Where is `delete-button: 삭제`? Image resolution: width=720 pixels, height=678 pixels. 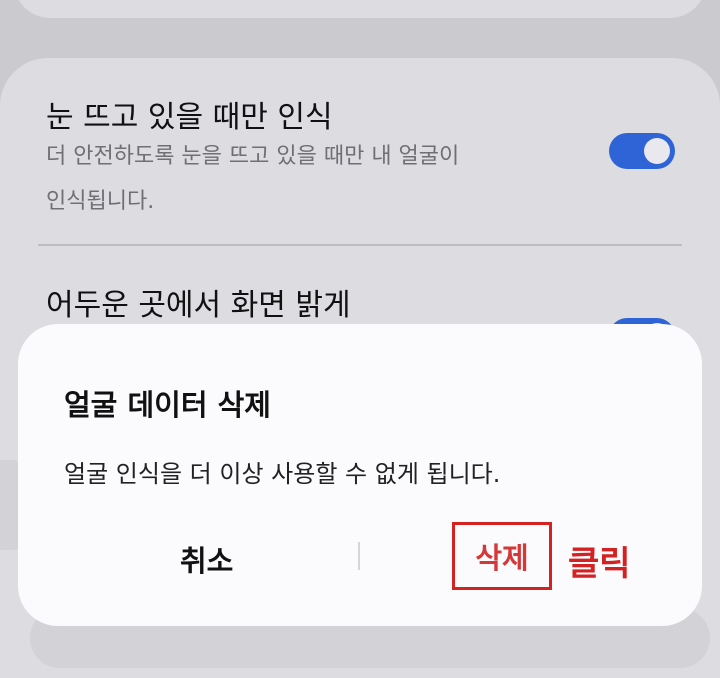 delete-button: 삭제 is located at coordinates (502, 556).